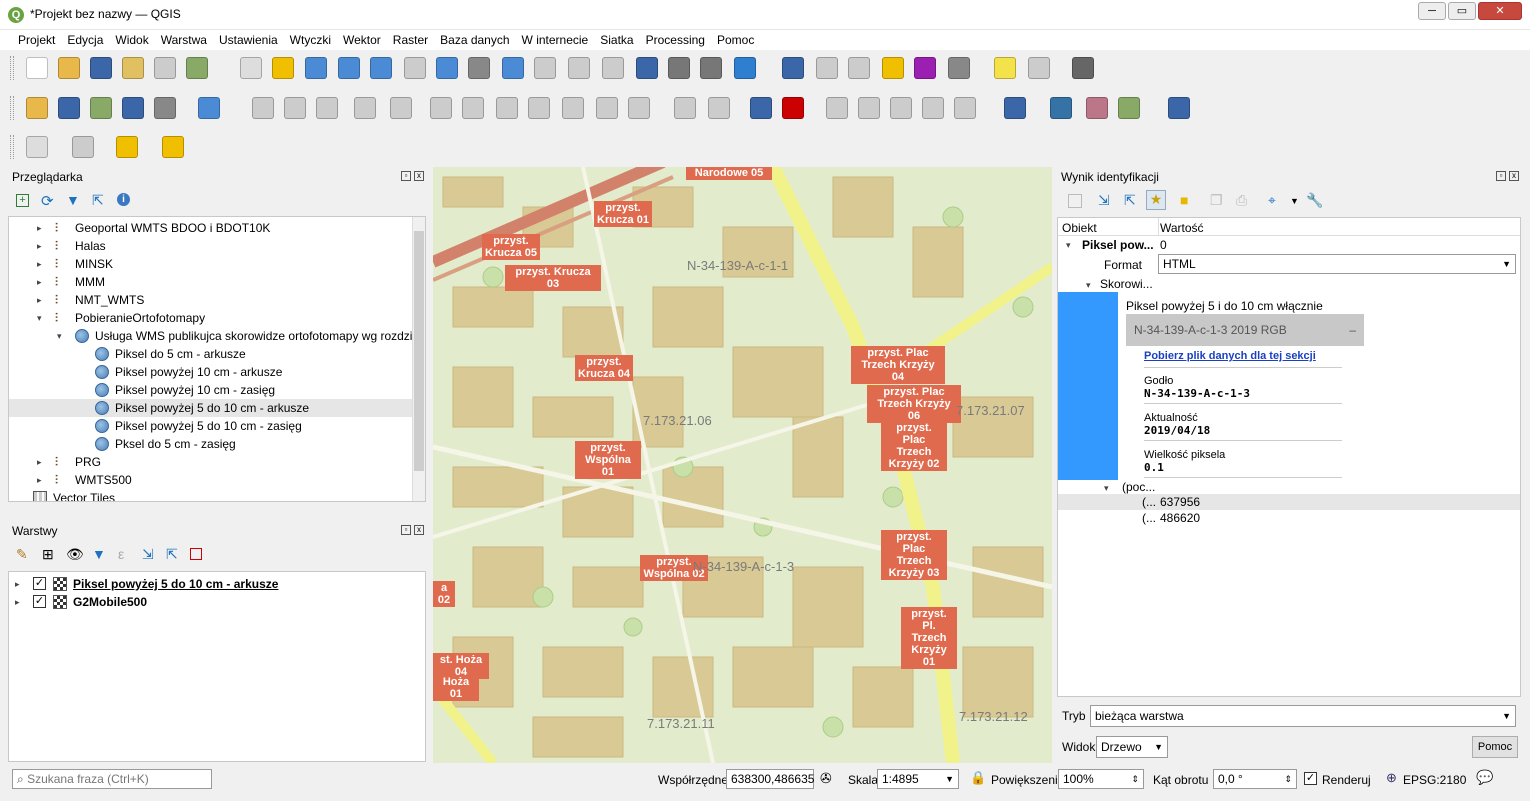 This screenshot has width=1530, height=801. Describe the element at coordinates (555, 40) in the screenshot. I see `menu-item: W internecie` at that location.